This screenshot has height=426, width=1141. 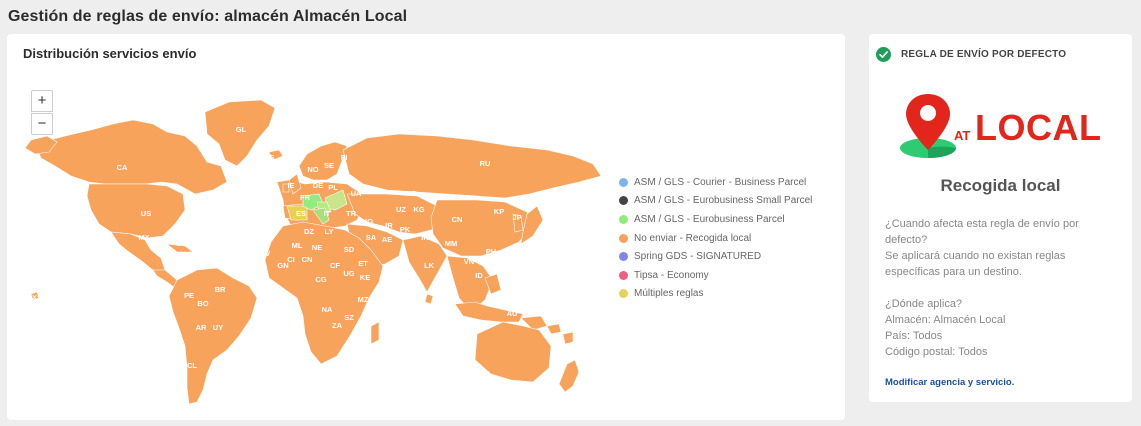 I want to click on svg-text: MX, so click(x=143, y=237).